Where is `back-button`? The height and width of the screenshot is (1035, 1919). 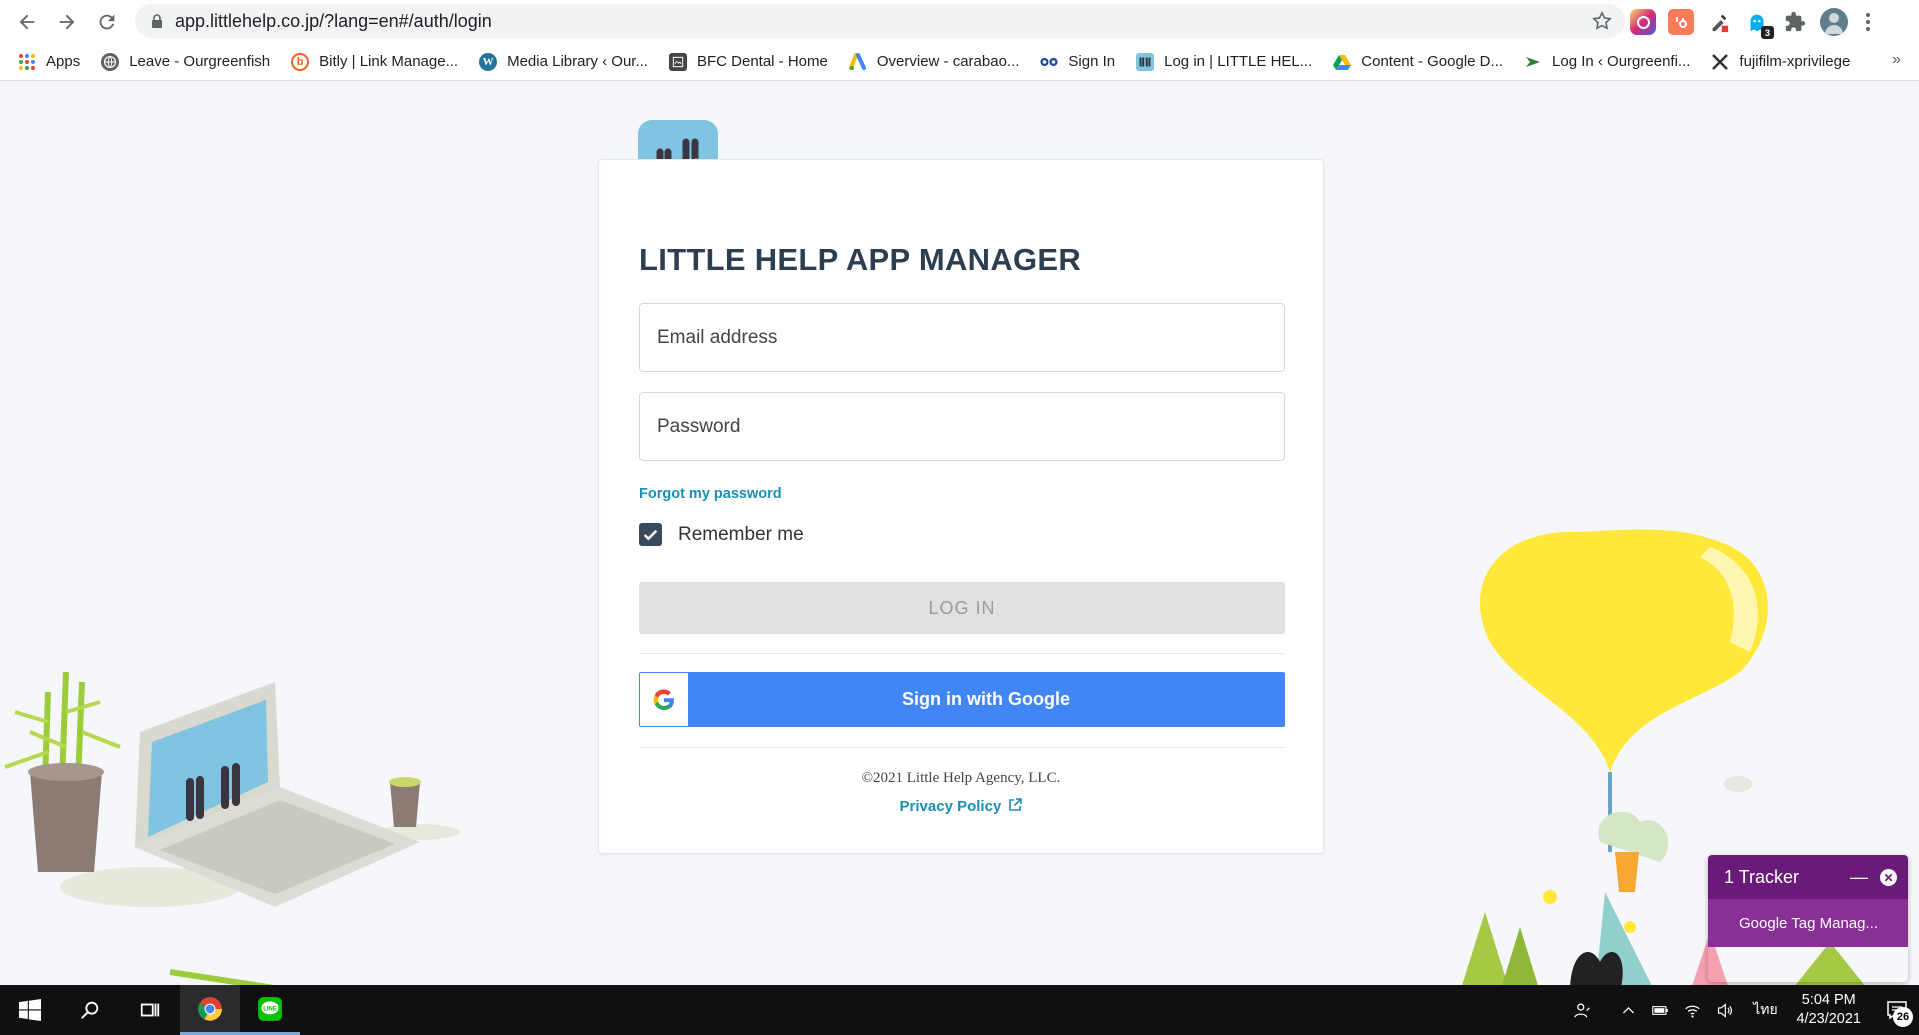 back-button is located at coordinates (27, 22).